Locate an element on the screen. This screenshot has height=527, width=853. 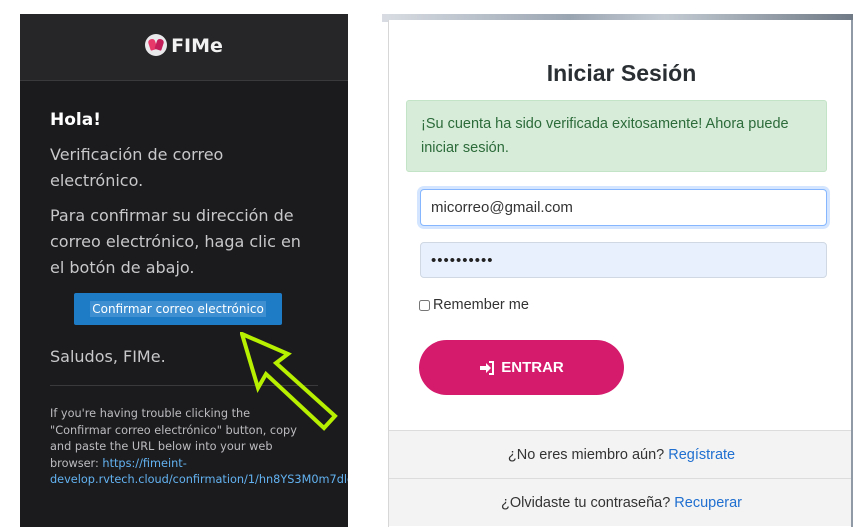
signup-row: ¿No eres miembro aún? Regístrate is located at coordinates (621, 454).